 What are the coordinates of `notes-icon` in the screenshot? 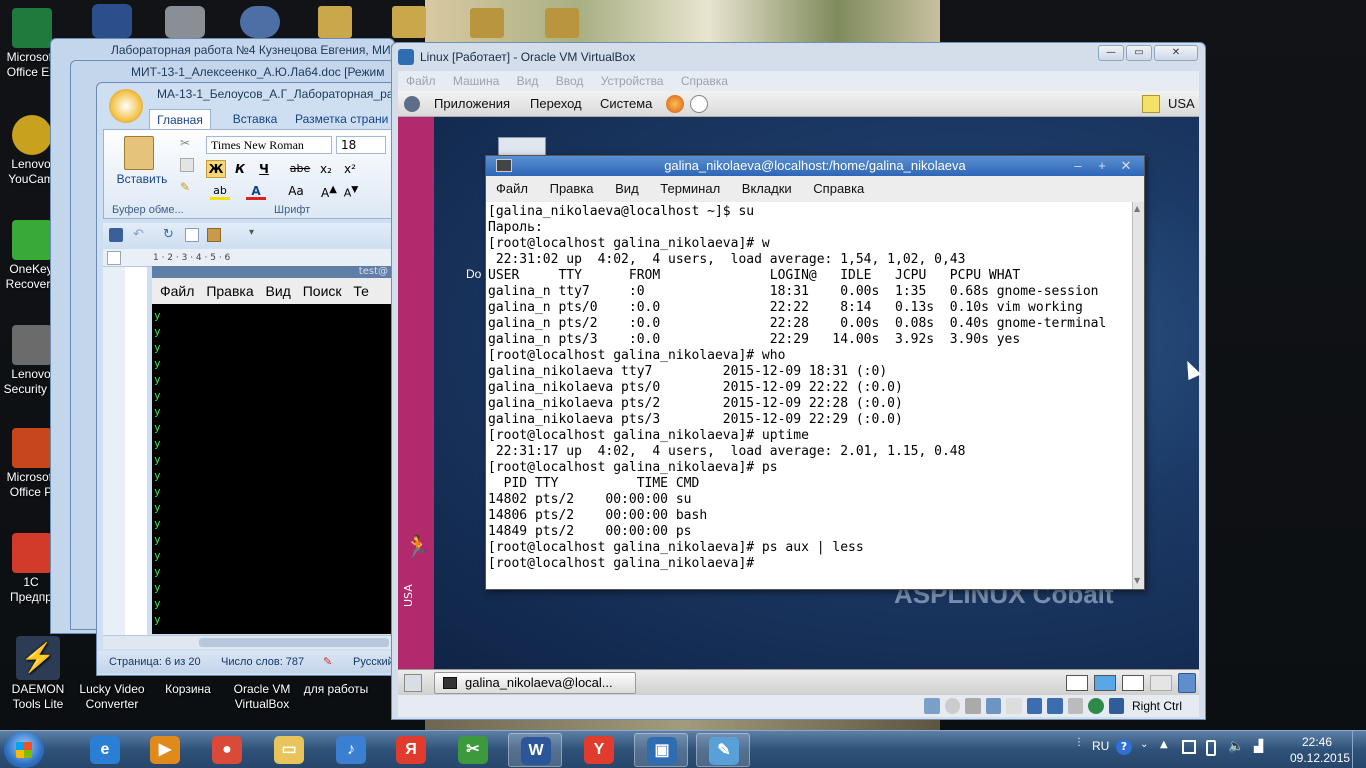 It's located at (1151, 104).